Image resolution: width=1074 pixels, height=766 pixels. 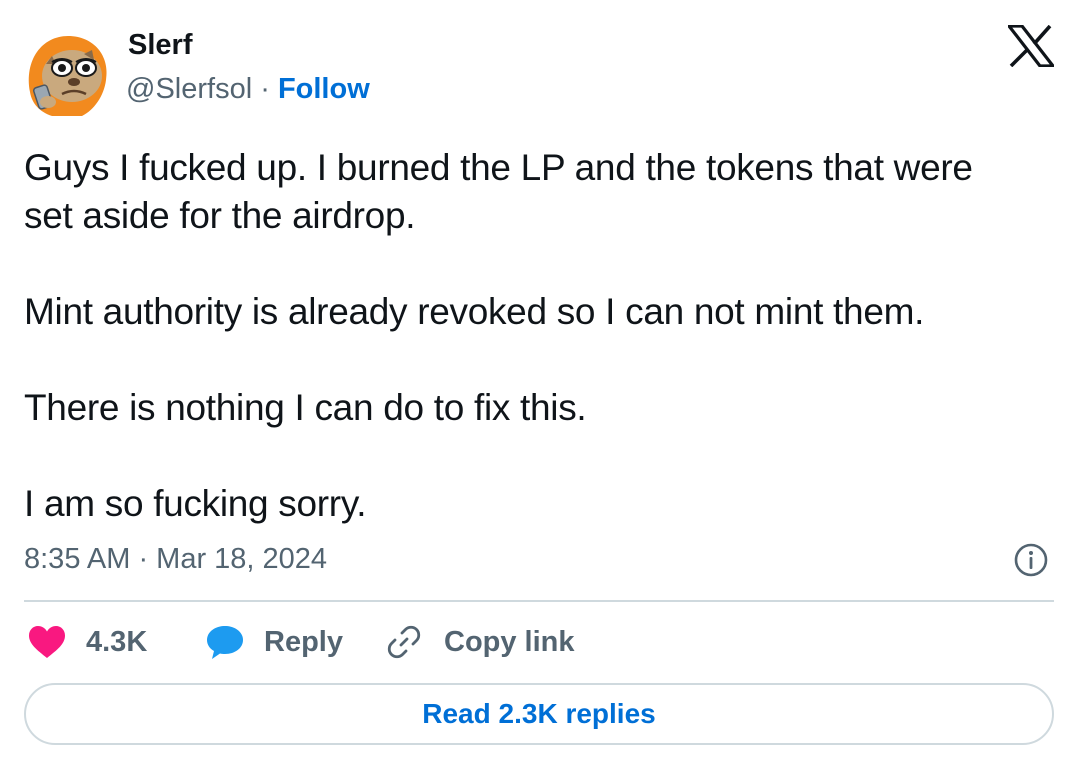 I want to click on reply-button: Reply, so click(x=274, y=642).